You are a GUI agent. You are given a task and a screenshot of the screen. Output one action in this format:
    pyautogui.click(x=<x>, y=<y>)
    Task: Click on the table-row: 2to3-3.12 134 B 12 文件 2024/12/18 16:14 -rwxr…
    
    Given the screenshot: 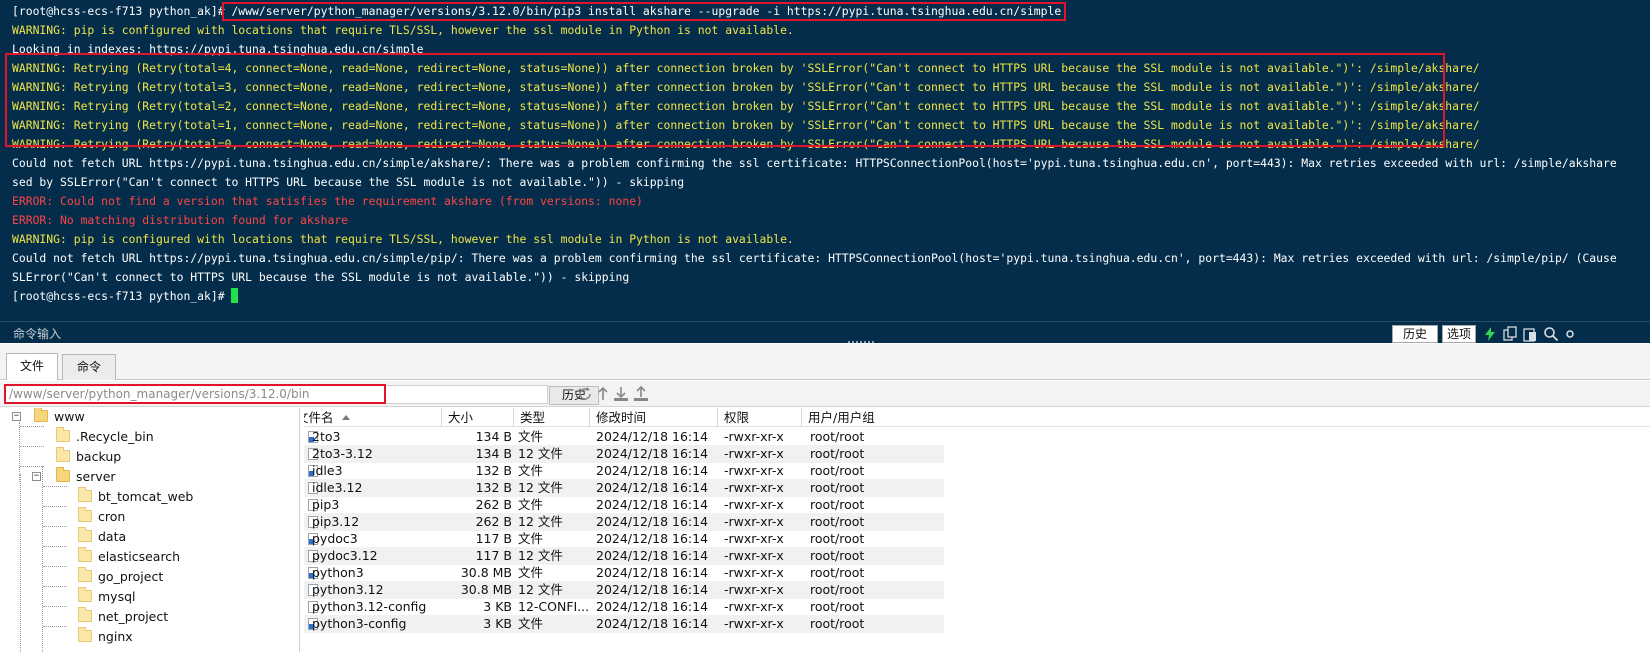 What is the action you would take?
    pyautogui.click(x=624, y=454)
    